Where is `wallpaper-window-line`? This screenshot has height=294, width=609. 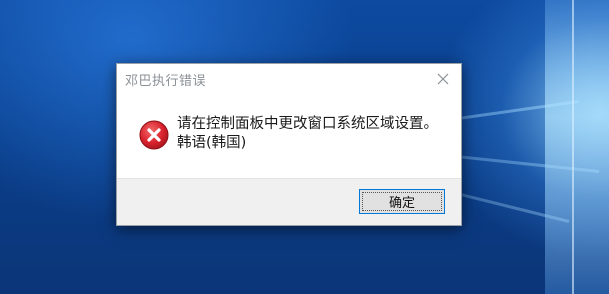 wallpaper-window-line is located at coordinates (573, 147).